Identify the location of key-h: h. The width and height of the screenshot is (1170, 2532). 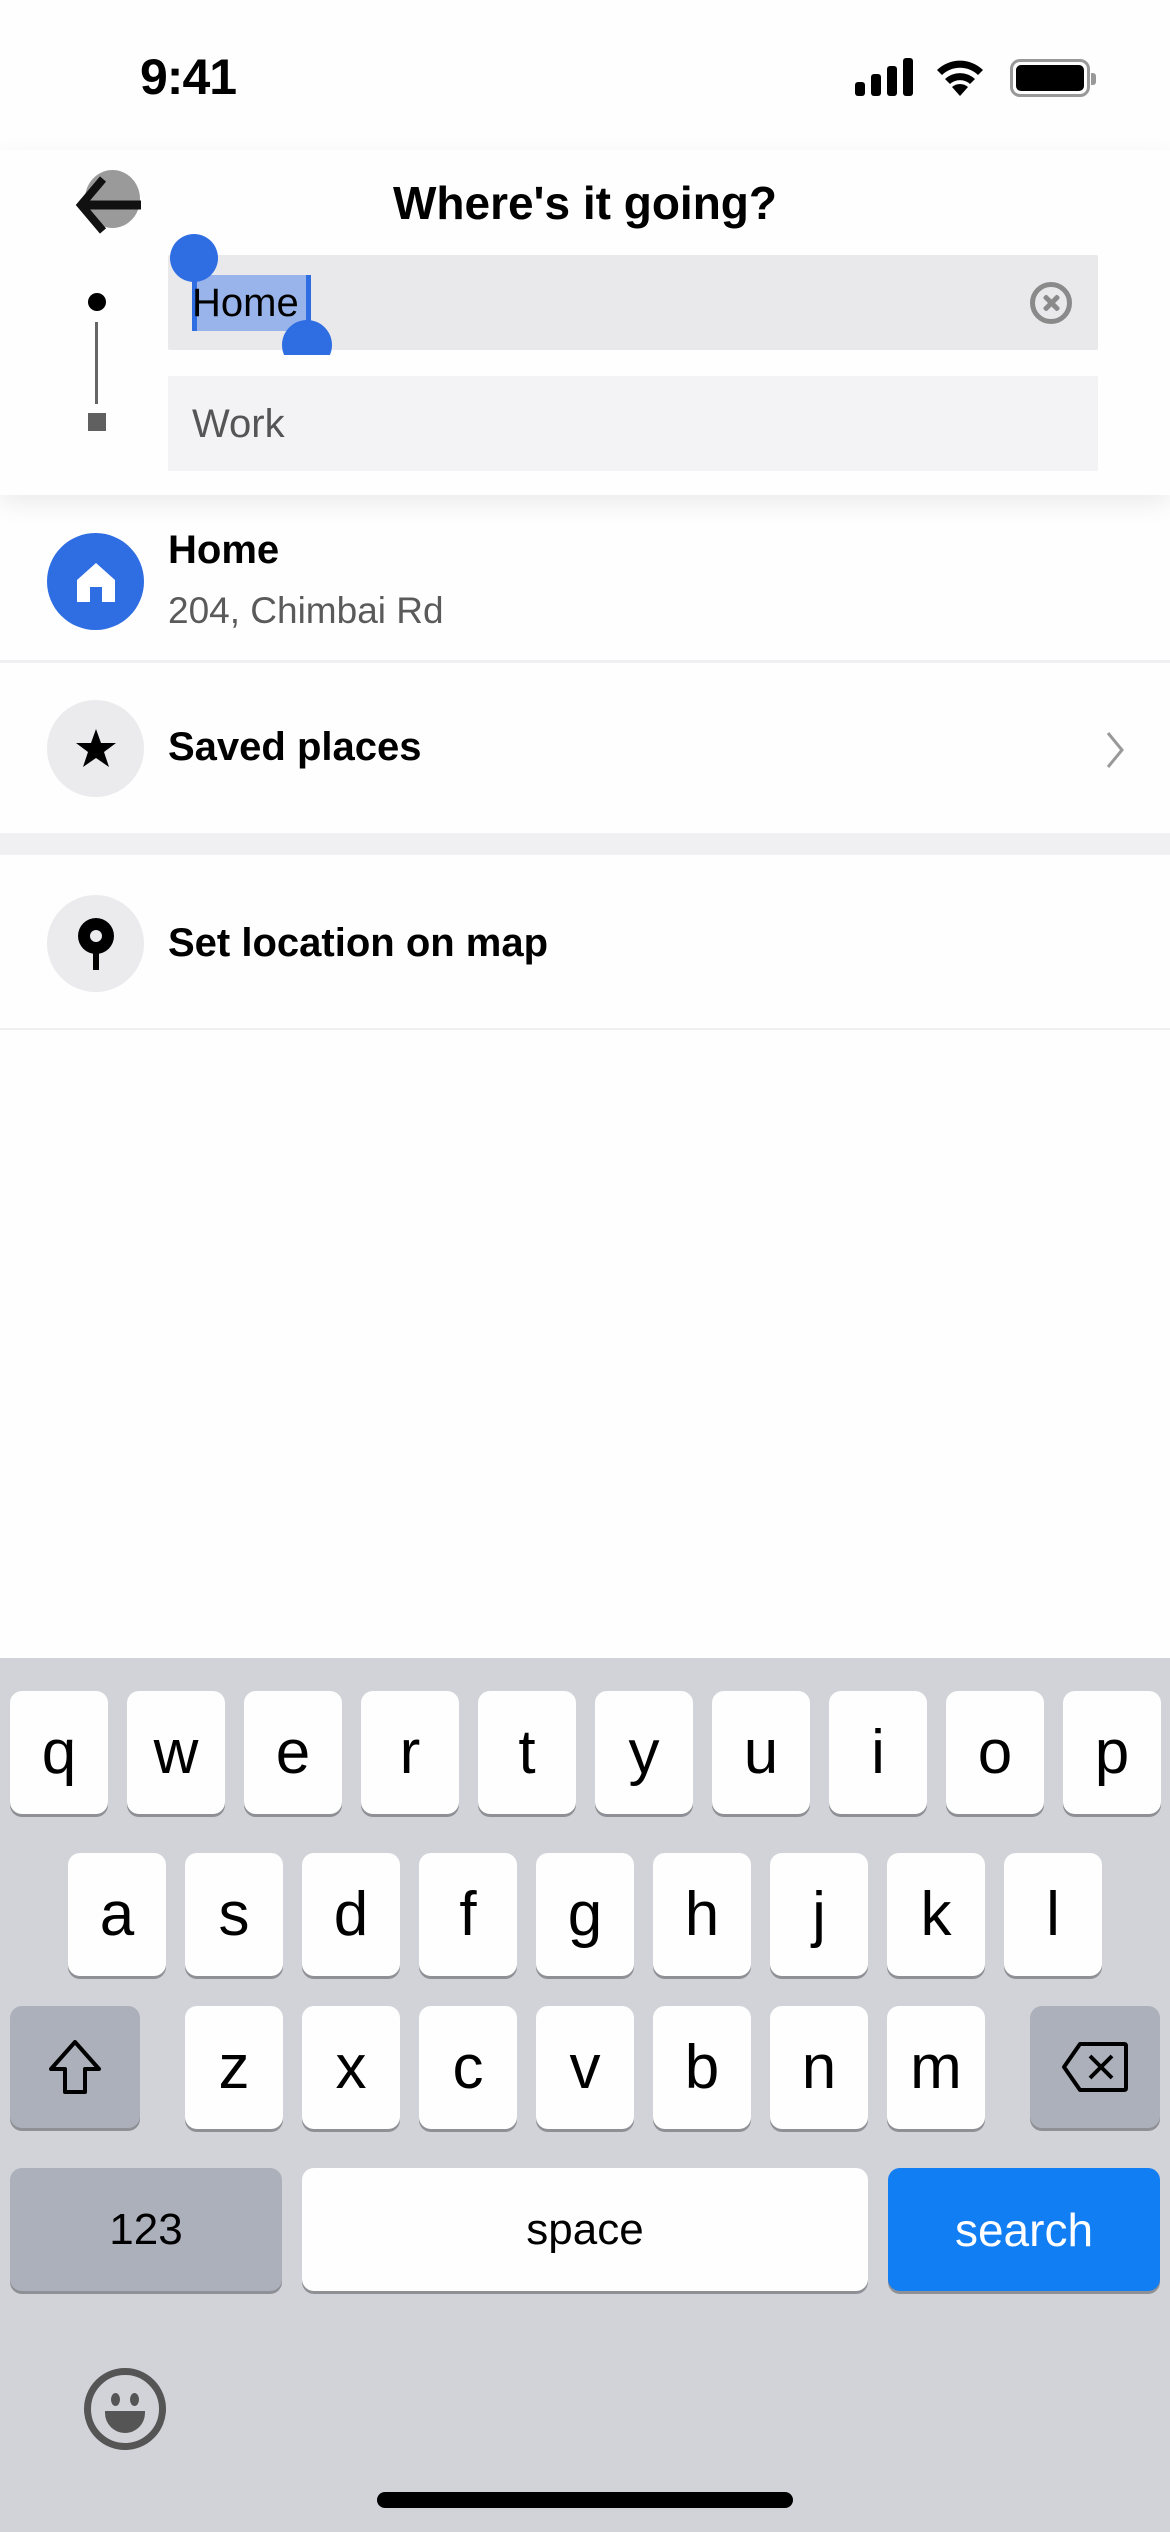
(702, 1914).